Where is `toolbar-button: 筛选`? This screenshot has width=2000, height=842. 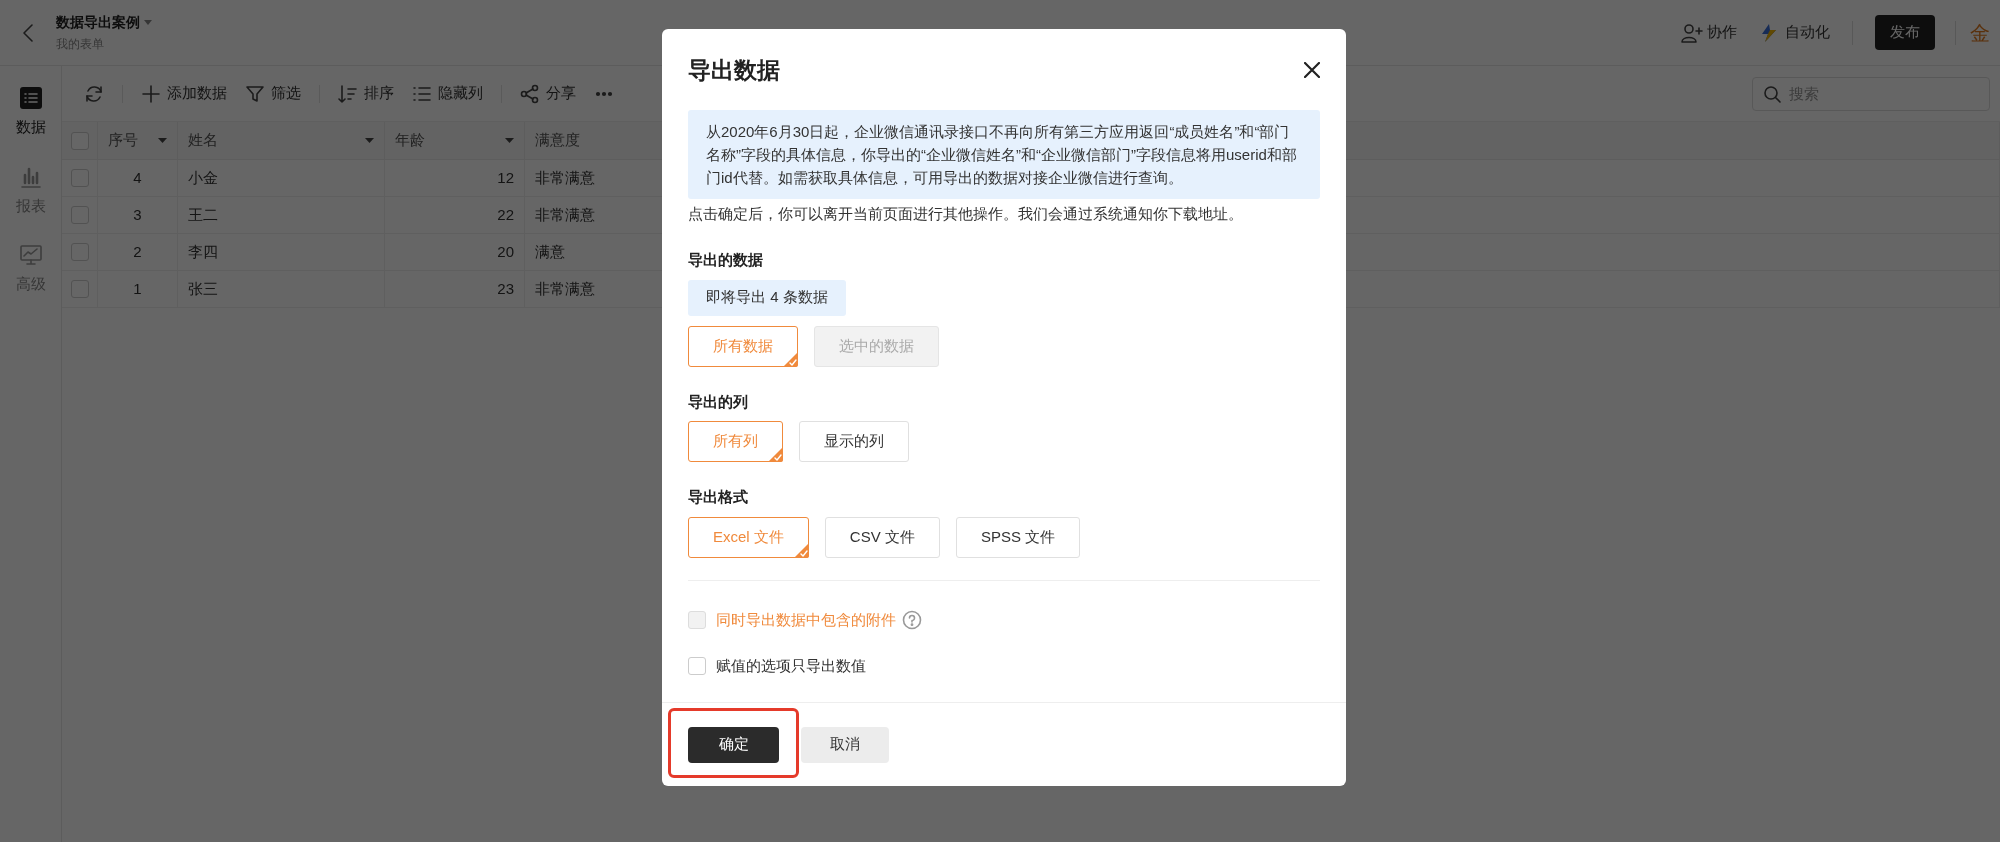 toolbar-button: 筛选 is located at coordinates (273, 93).